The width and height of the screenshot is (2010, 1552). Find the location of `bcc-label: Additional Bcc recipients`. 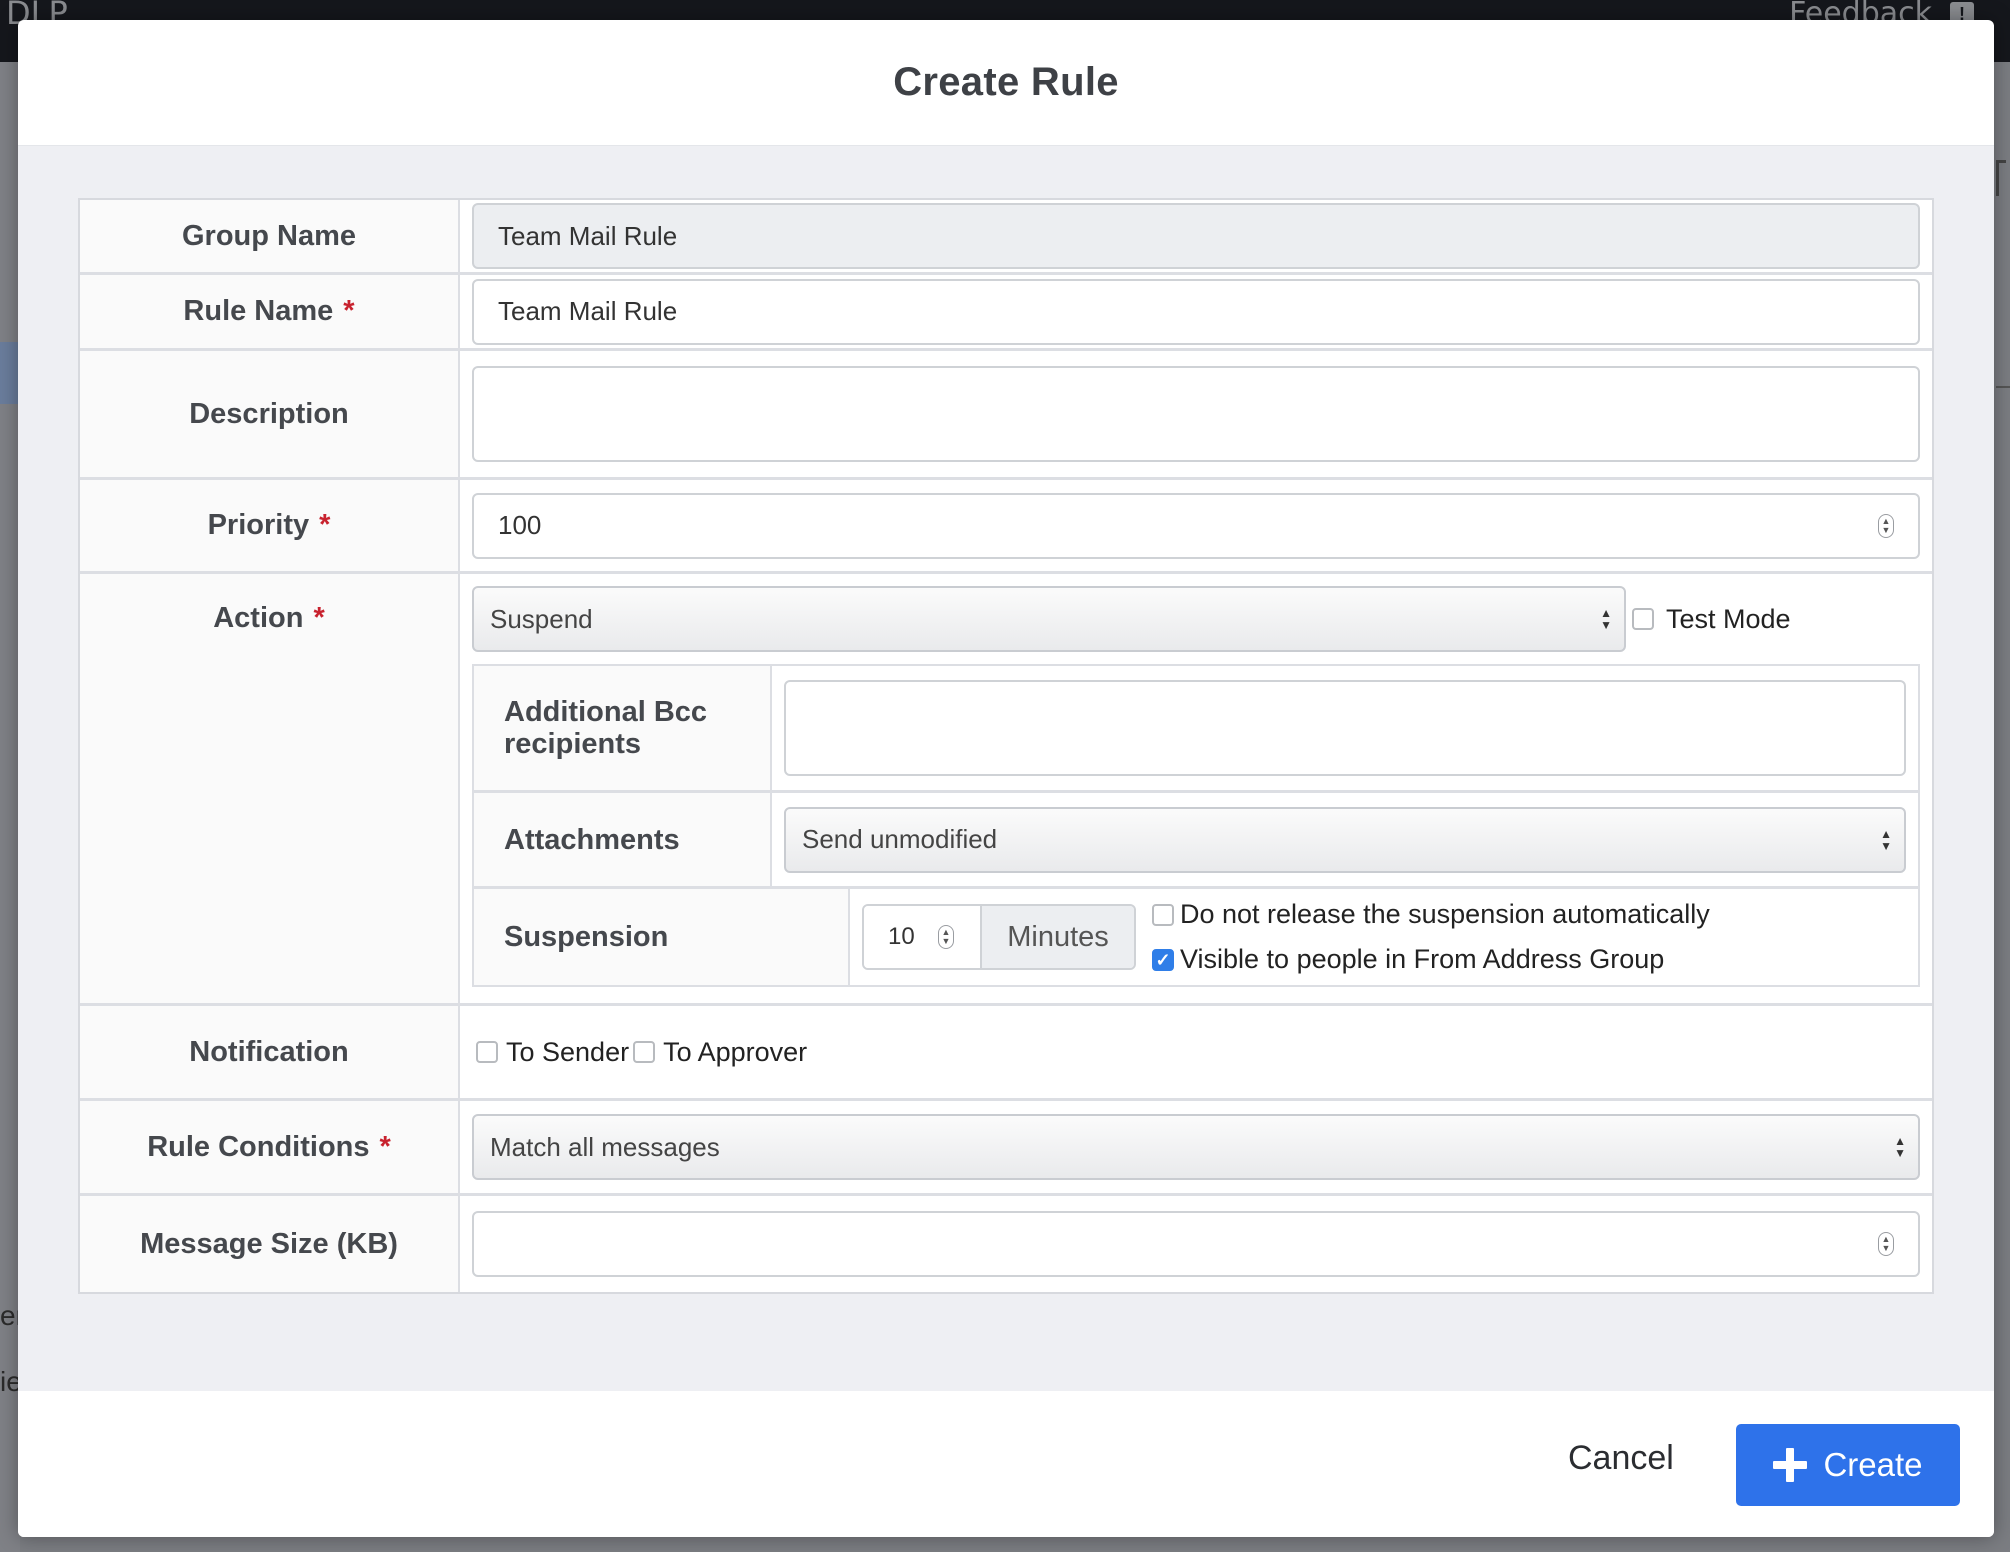

bcc-label: Additional Bcc recipients is located at coordinates (623, 728).